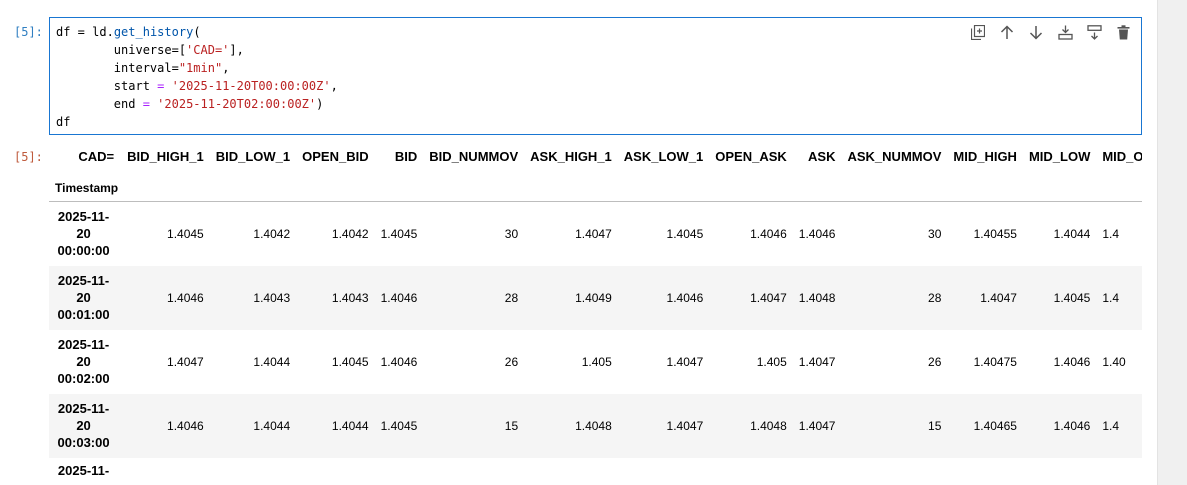 The width and height of the screenshot is (1187, 485). I want to click on insert-below-icon, so click(1065, 32).